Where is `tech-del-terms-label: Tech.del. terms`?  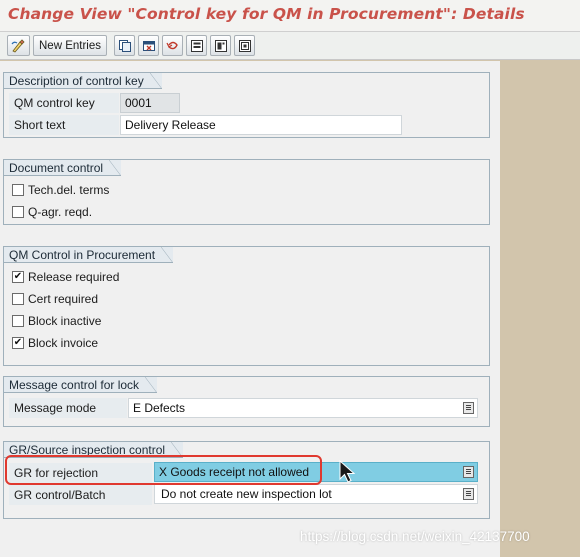
tech-del-terms-label: Tech.del. terms is located at coordinates (69, 190).